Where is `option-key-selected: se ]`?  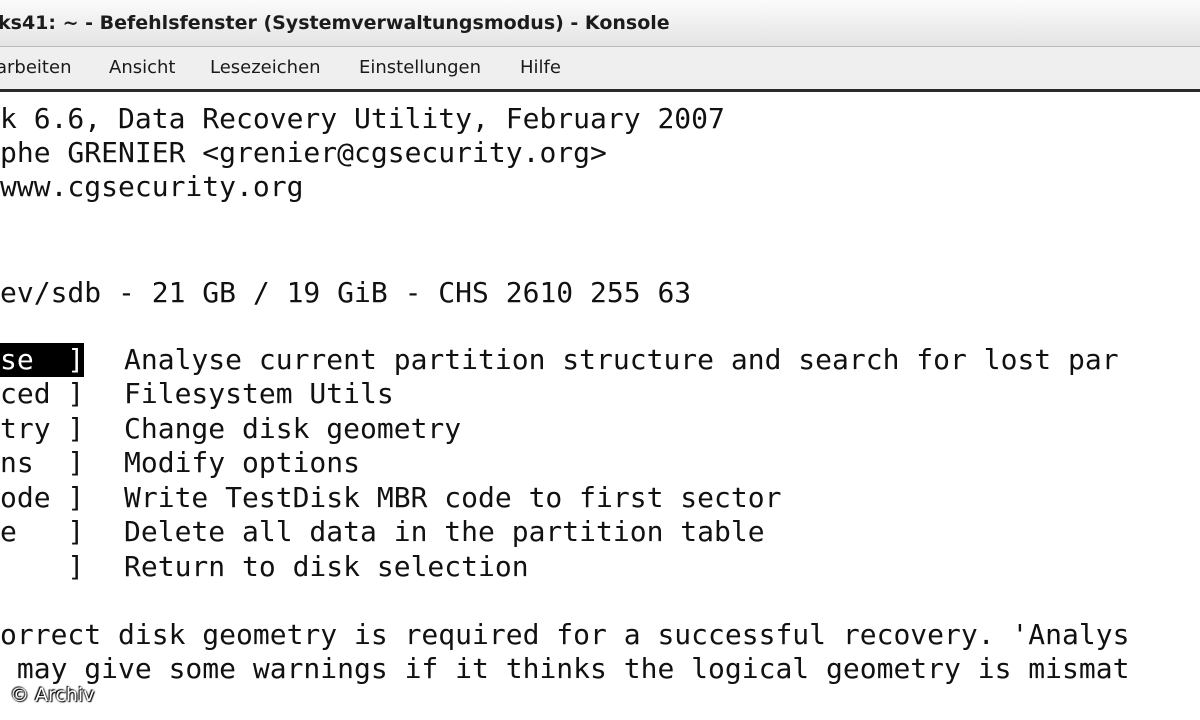
option-key-selected: se ] is located at coordinates (42, 360).